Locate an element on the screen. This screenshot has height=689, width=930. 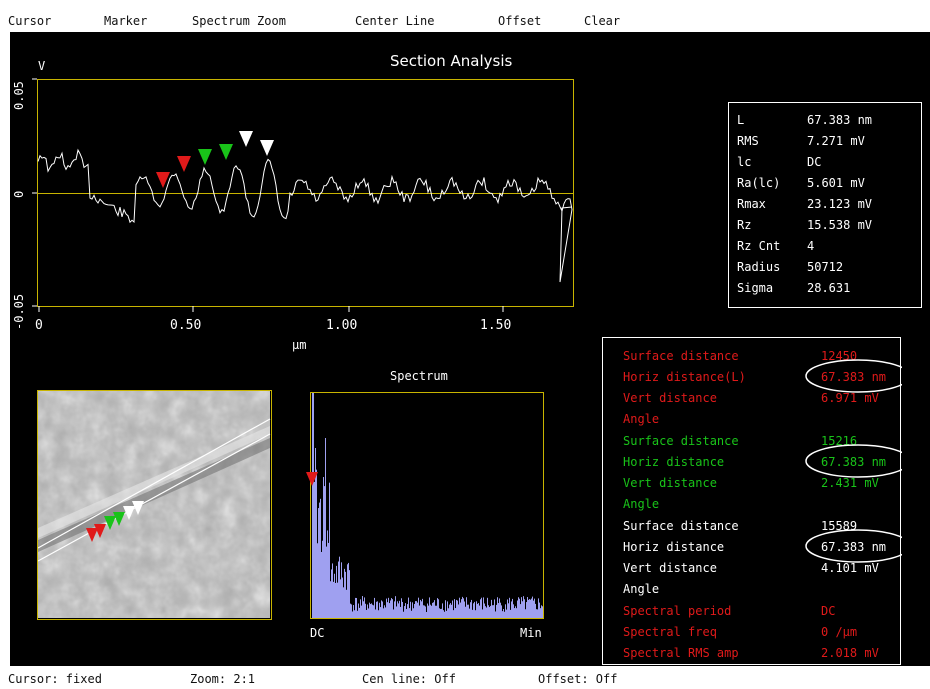
stat-label: Rz Cnt is located at coordinates (759, 246).